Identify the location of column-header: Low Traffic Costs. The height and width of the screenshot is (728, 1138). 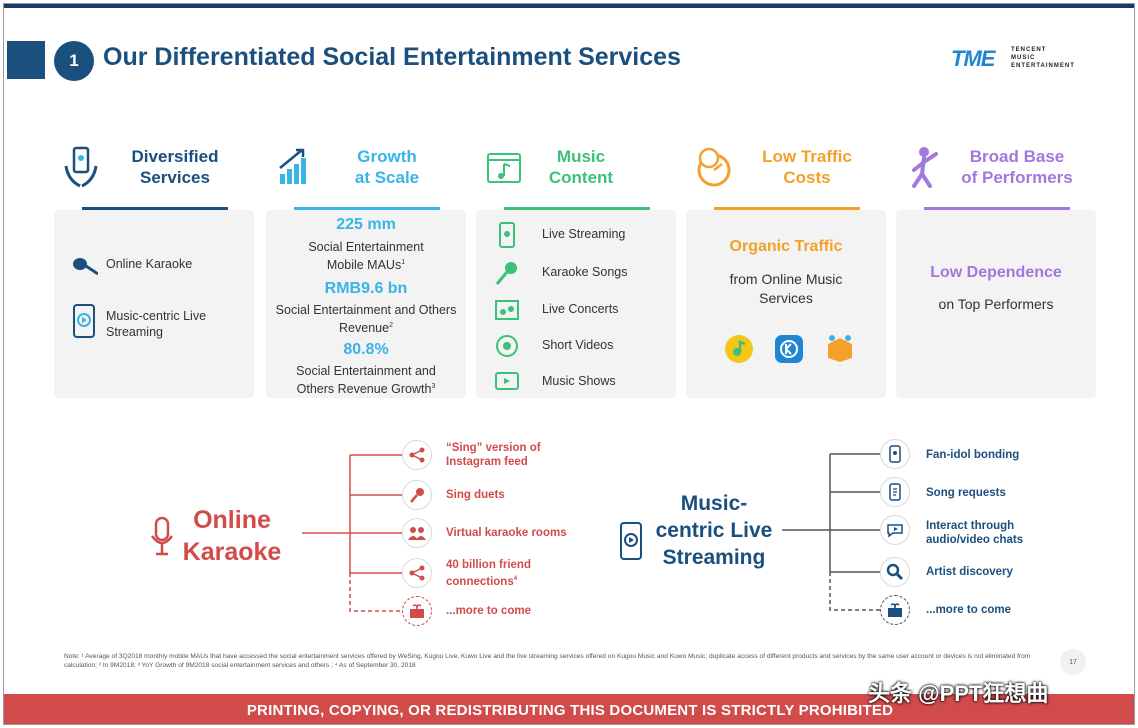
(786, 168).